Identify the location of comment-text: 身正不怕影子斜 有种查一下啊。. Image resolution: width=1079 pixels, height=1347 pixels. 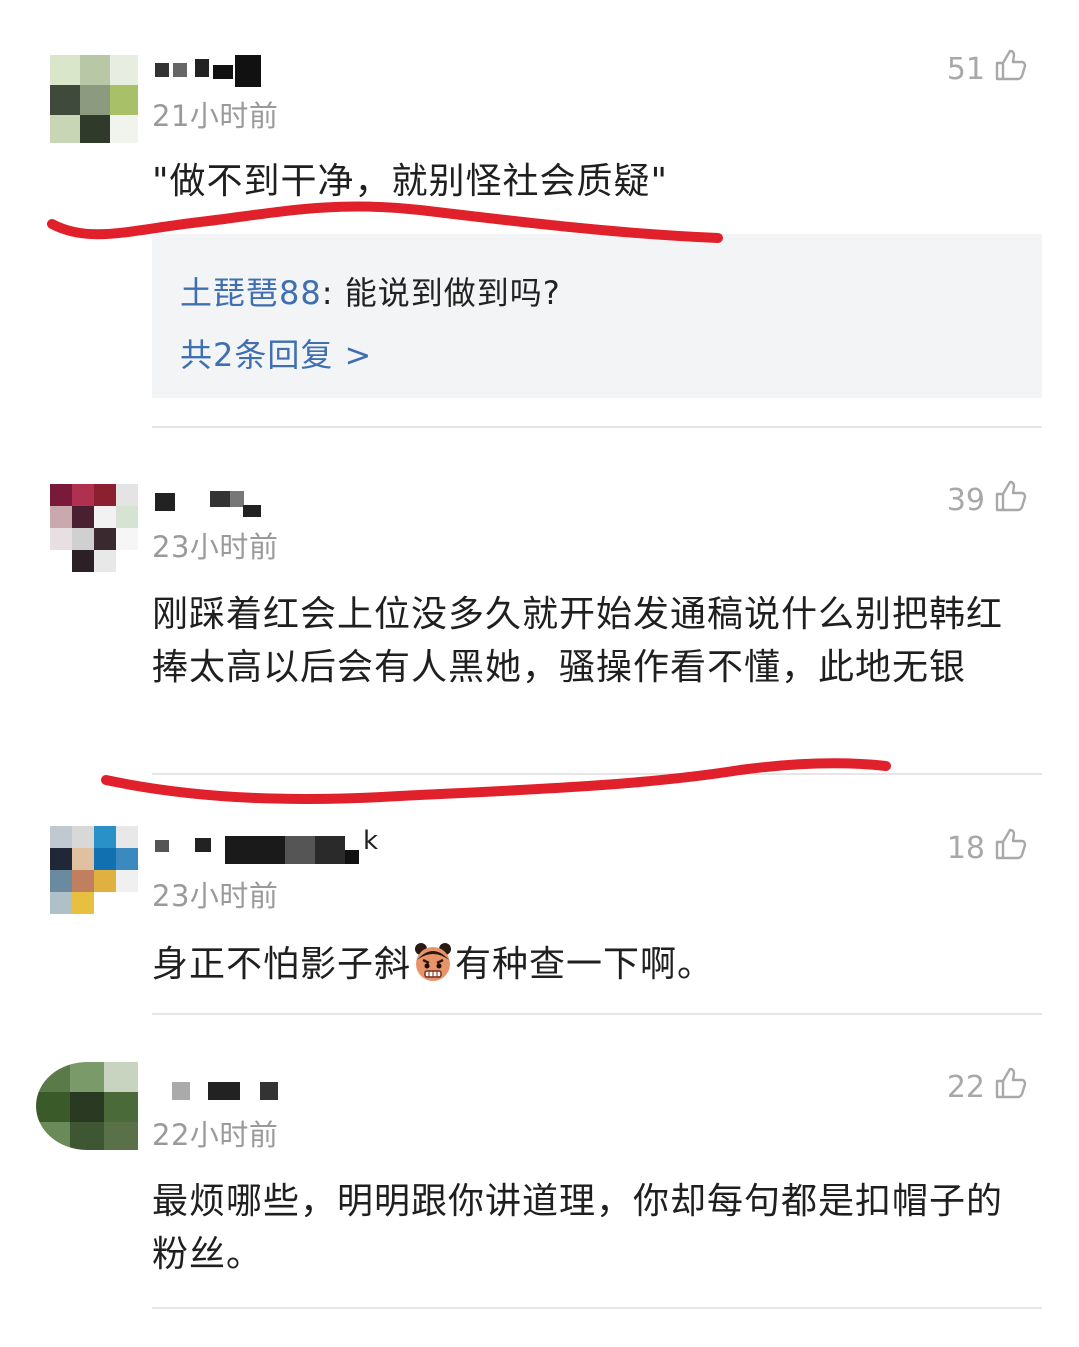
(592, 964).